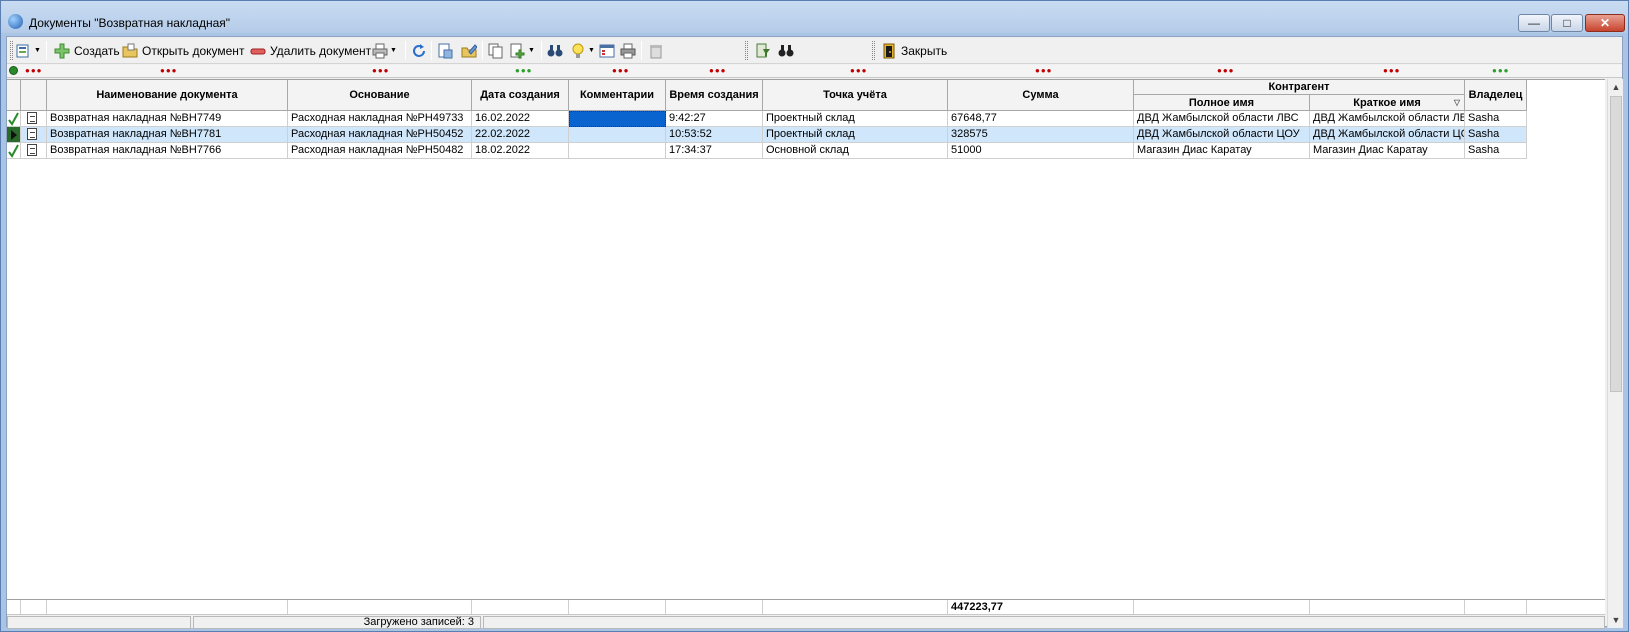  What do you see at coordinates (1605, 23) in the screenshot?
I see `close-window-button: ✕` at bounding box center [1605, 23].